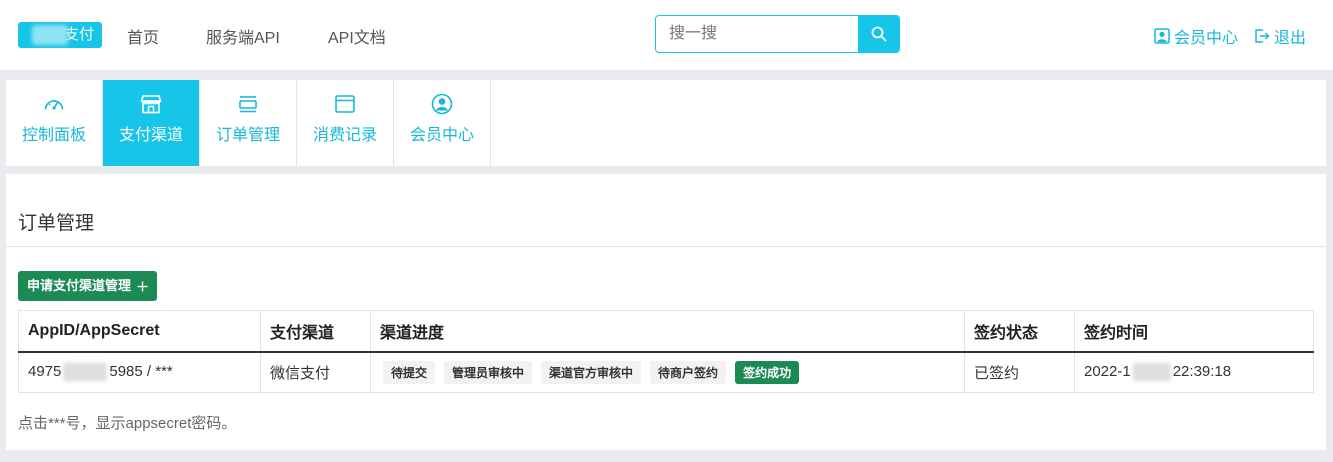 This screenshot has width=1333, height=462. I want to click on logo: 支付, so click(60, 35).